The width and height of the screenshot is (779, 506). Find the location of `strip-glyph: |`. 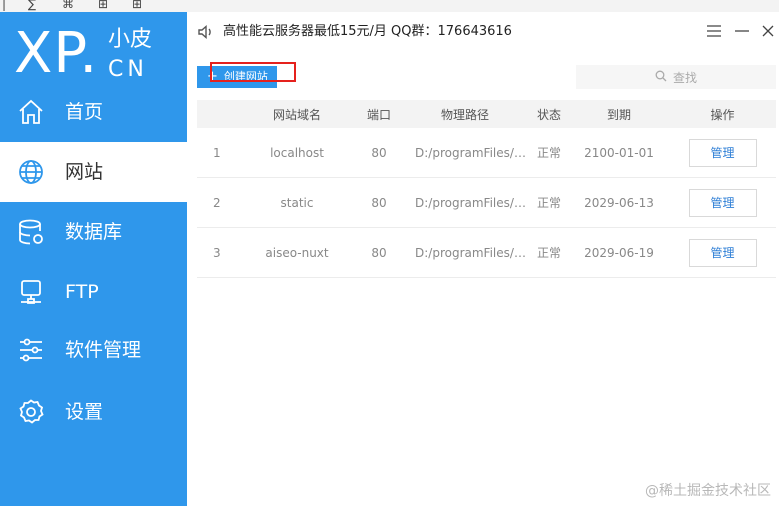

strip-glyph: | is located at coordinates (4, 5).